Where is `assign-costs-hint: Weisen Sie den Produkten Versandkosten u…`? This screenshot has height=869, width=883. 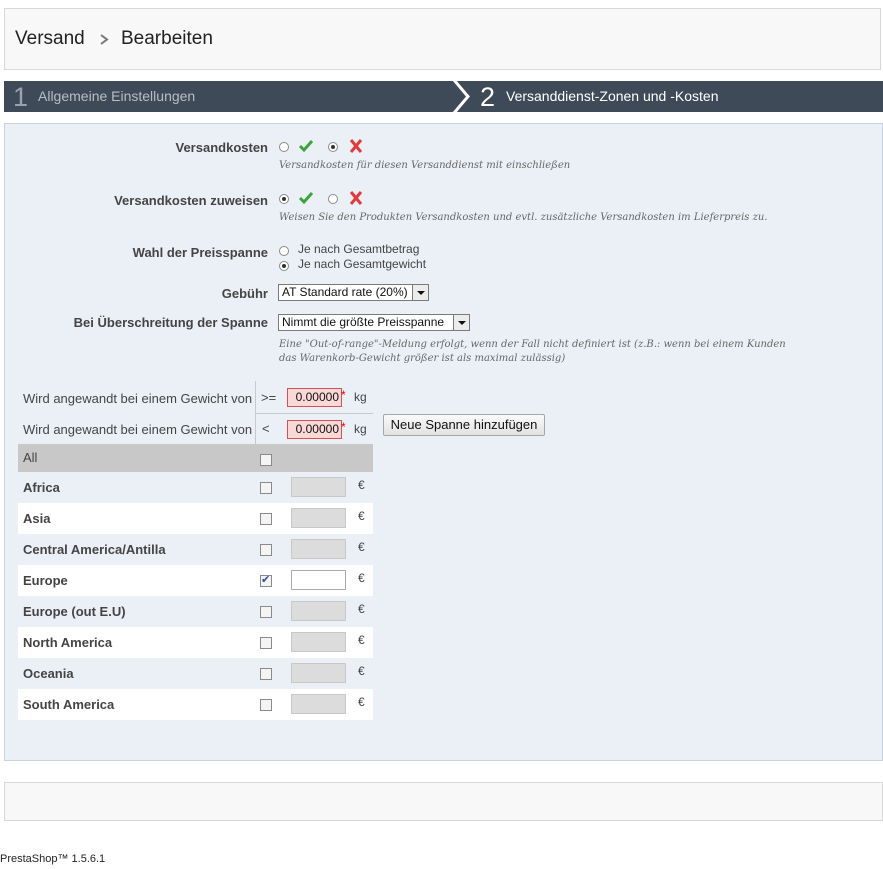 assign-costs-hint: Weisen Sie den Produkten Versandkosten u… is located at coordinates (523, 217).